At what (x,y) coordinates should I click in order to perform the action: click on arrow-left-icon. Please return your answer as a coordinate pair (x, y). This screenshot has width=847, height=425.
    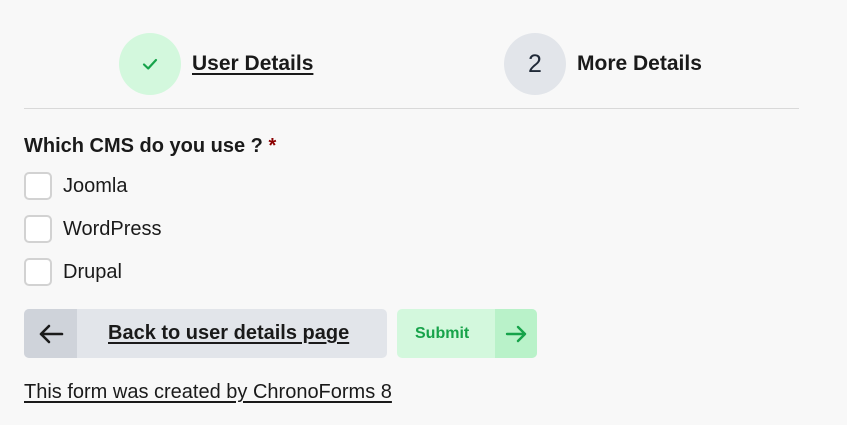
    Looking at the image, I should click on (51, 333).